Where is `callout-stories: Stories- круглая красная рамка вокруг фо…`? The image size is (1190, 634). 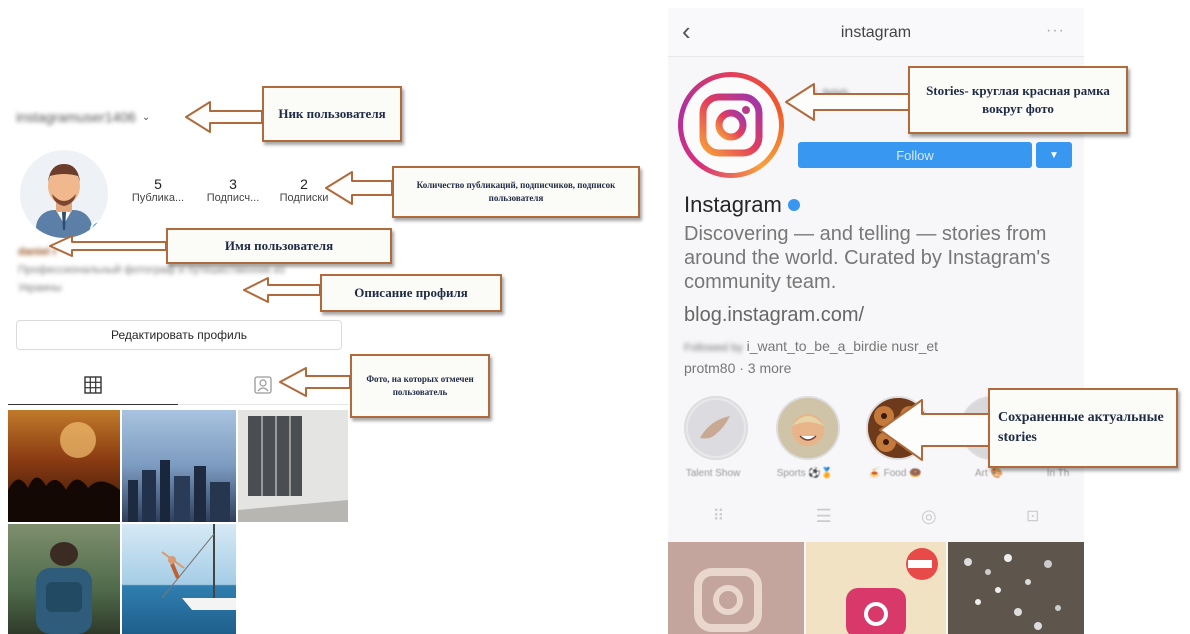
callout-stories: Stories- круглая красная рамка вокруг фо… is located at coordinates (1018, 100).